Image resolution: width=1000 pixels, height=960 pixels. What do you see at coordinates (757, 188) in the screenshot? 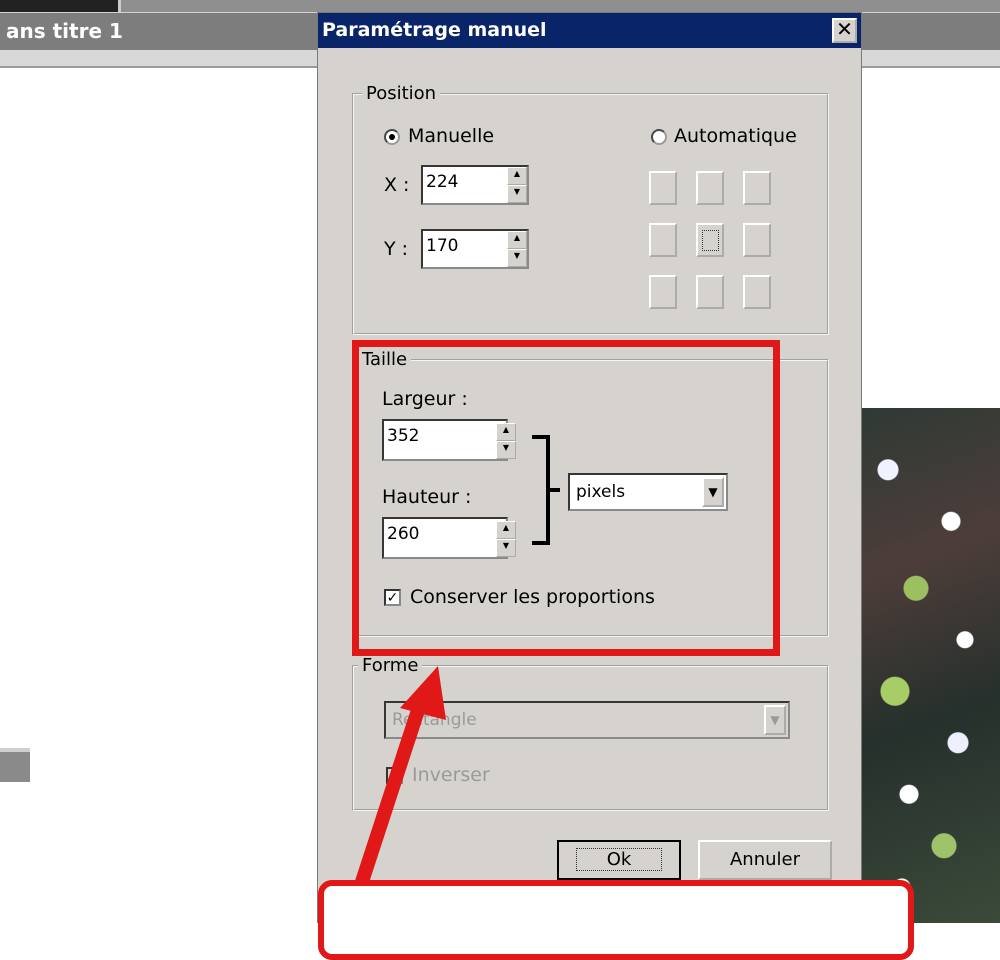
I see `anchor-top-right` at bounding box center [757, 188].